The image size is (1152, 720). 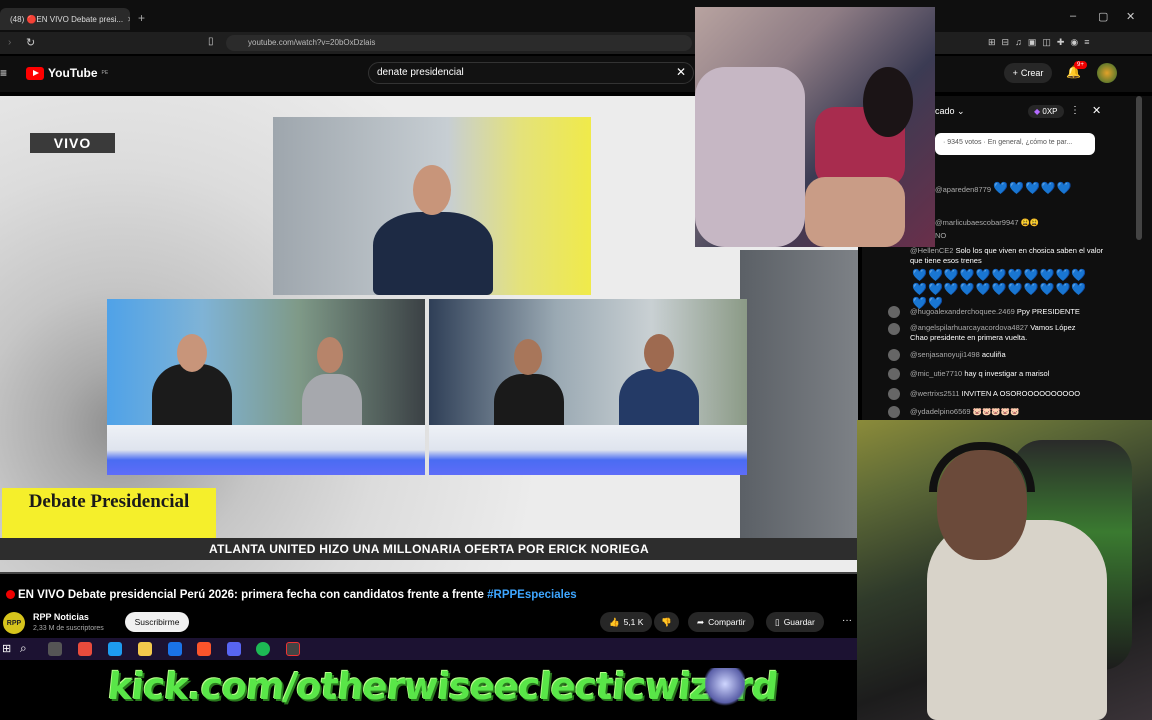 I want to click on chat-text: aculiña, so click(x=993, y=354).